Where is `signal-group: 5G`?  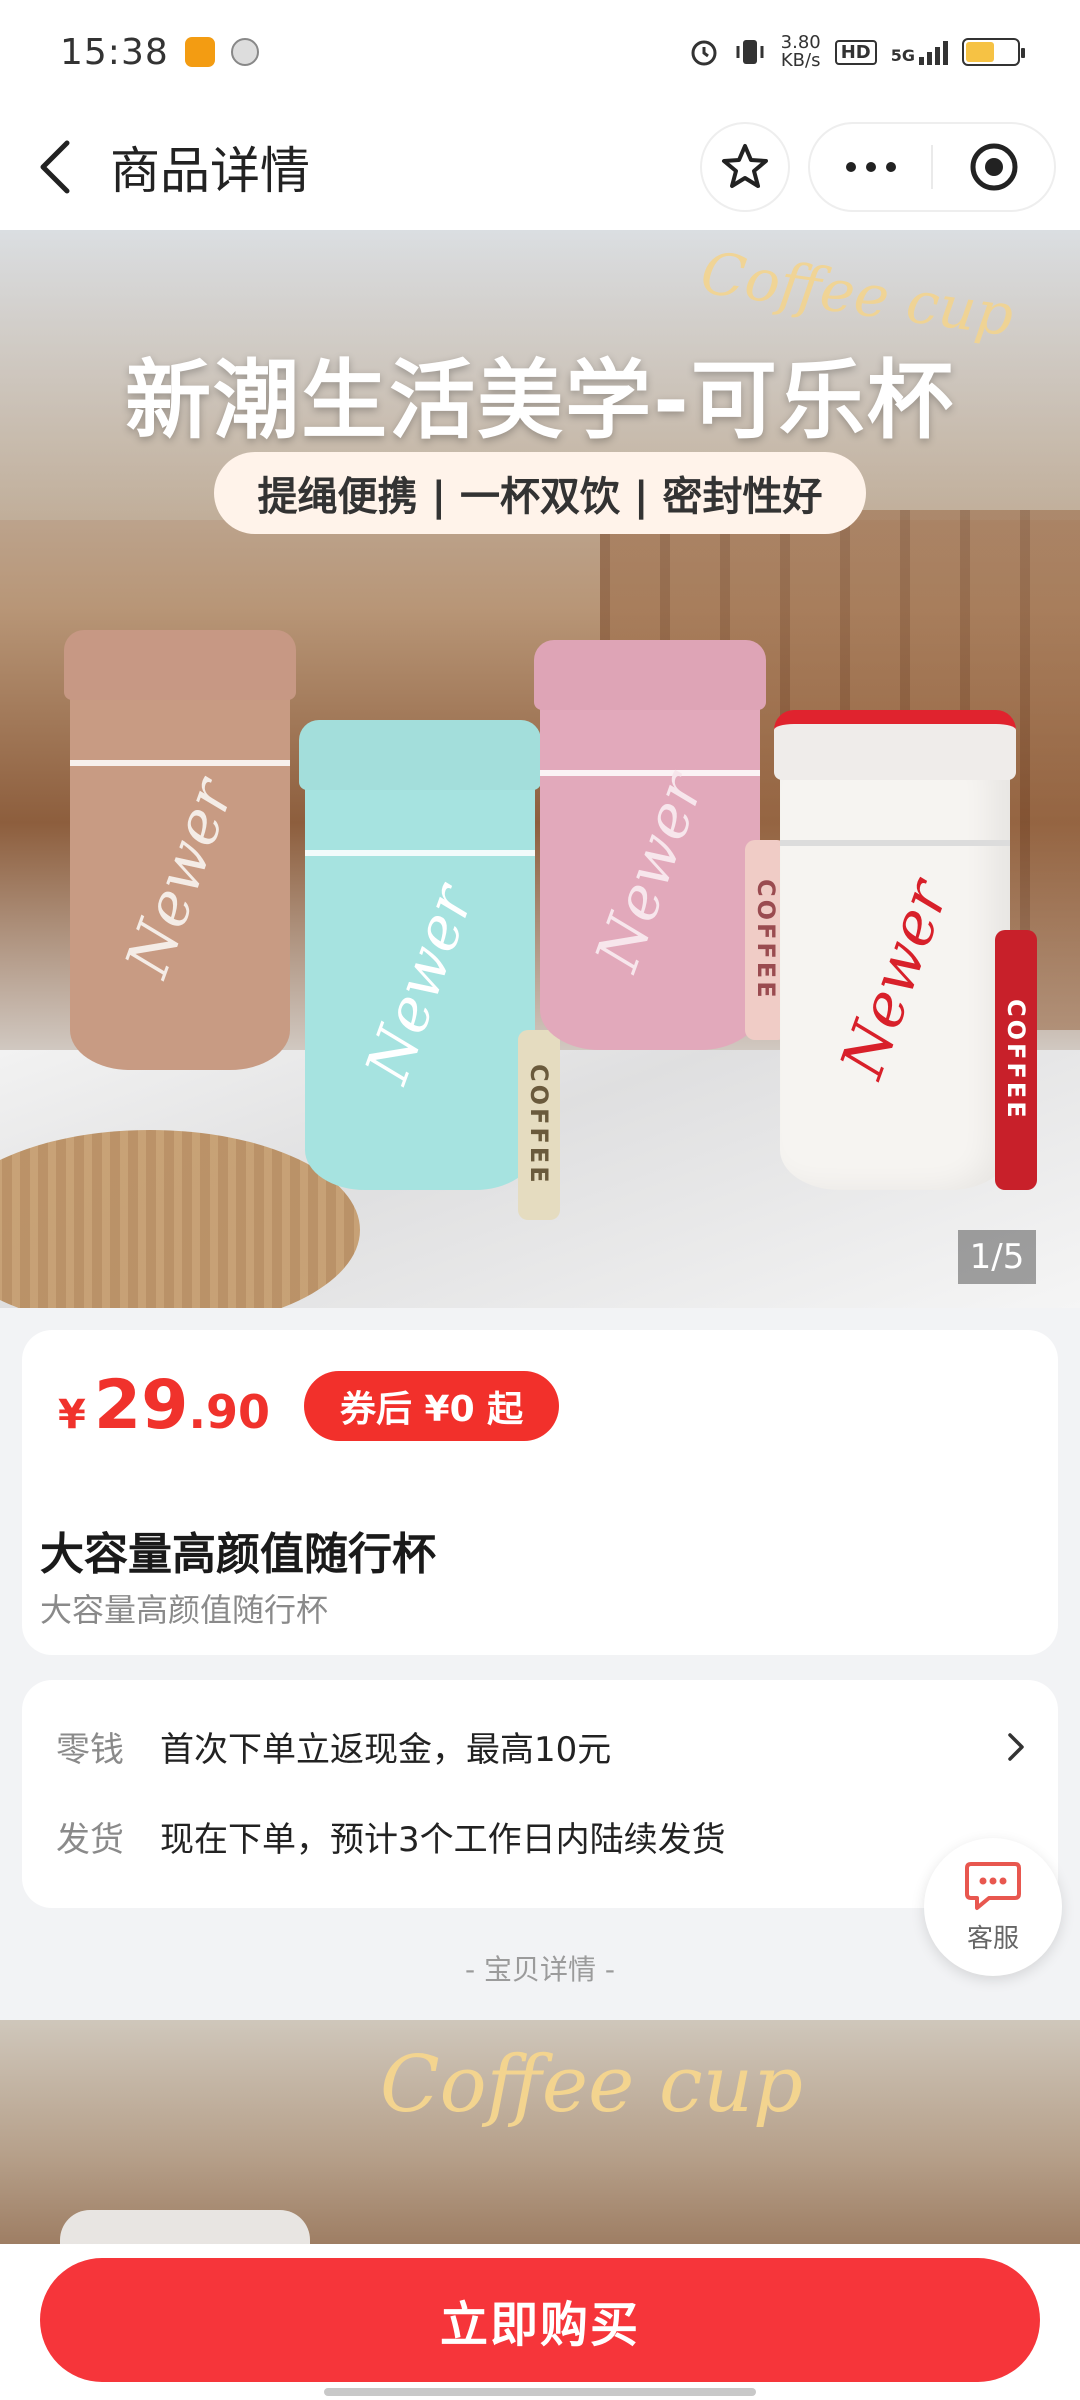 signal-group: 5G is located at coordinates (919, 52).